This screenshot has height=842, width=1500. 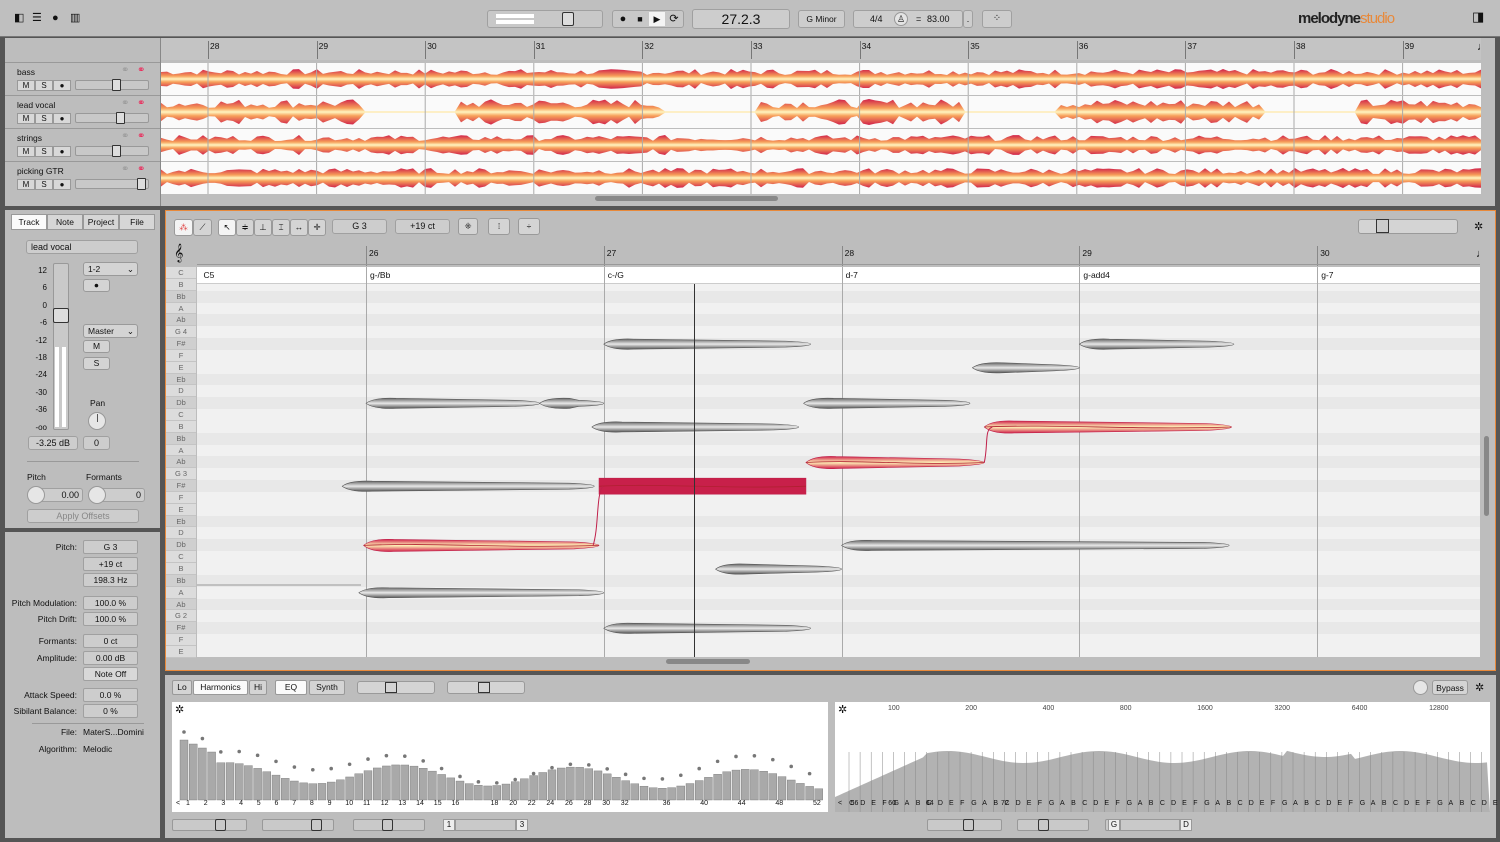 What do you see at coordinates (125, 70) in the screenshot?
I see `blob-view-icon: ⚭` at bounding box center [125, 70].